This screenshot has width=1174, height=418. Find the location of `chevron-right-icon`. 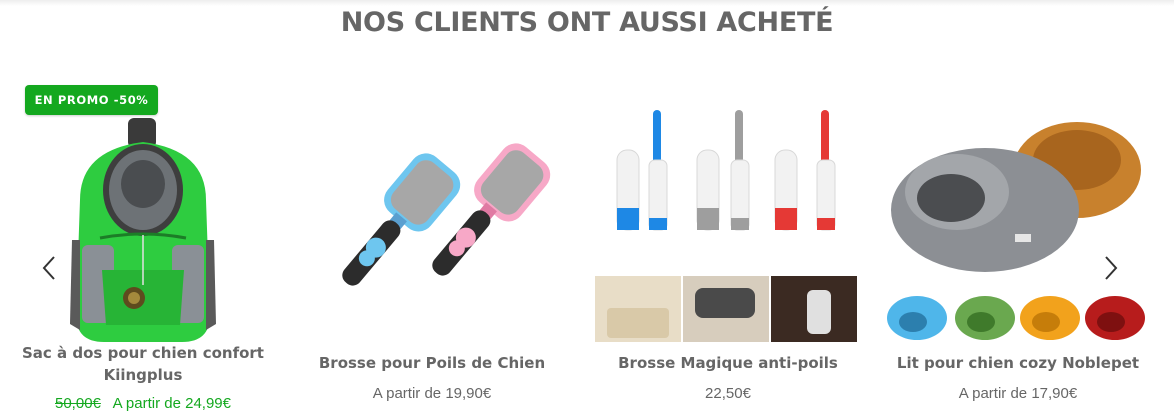

chevron-right-icon is located at coordinates (1110, 268).